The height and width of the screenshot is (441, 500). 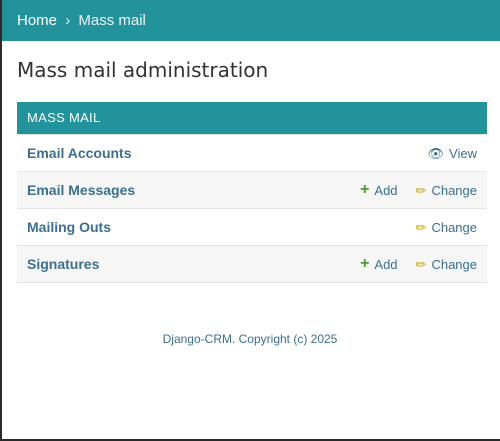 I want to click on row-actions: ✏ Change, so click(x=437, y=227).